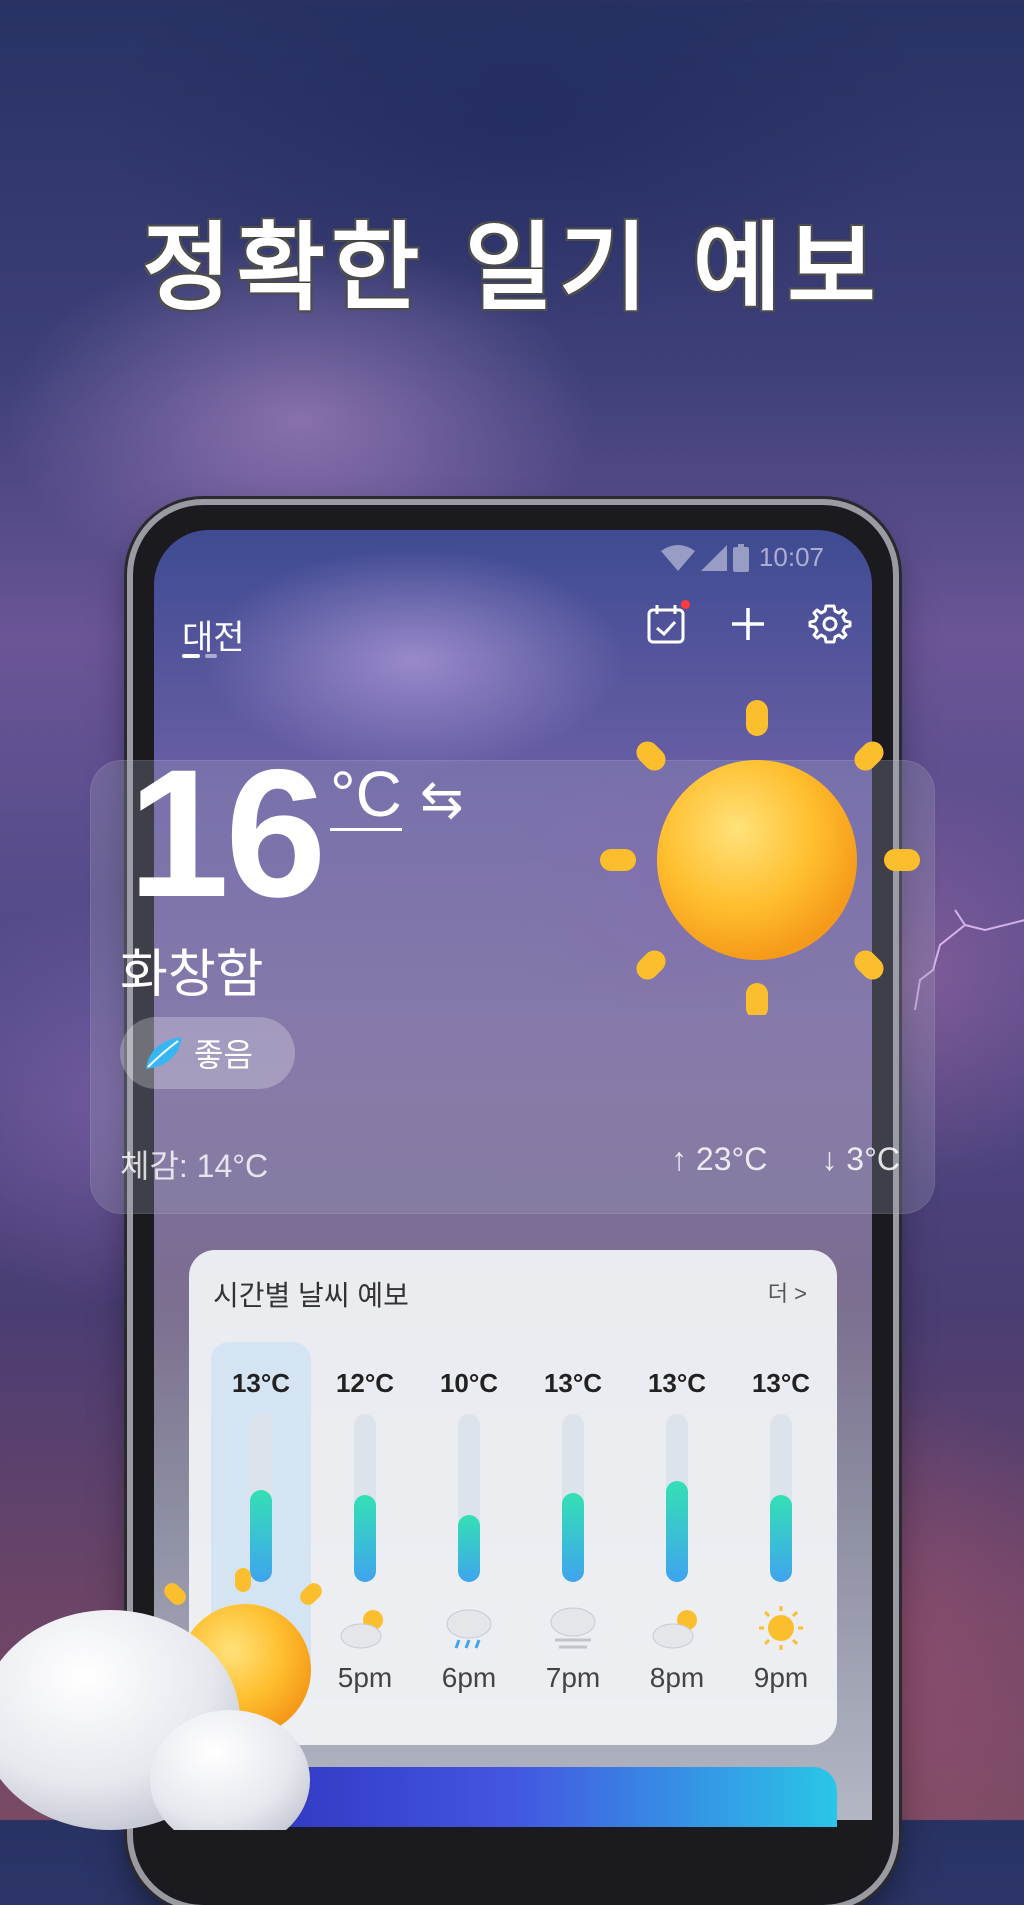  Describe the element at coordinates (155, 1720) in the screenshot. I see `cloud-decoration-icon` at that location.